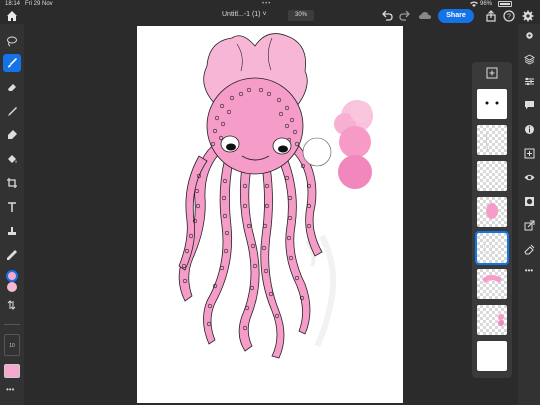  What do you see at coordinates (244, 14) in the screenshot?
I see `document-title: Untitl...-1 (1) ˅` at bounding box center [244, 14].